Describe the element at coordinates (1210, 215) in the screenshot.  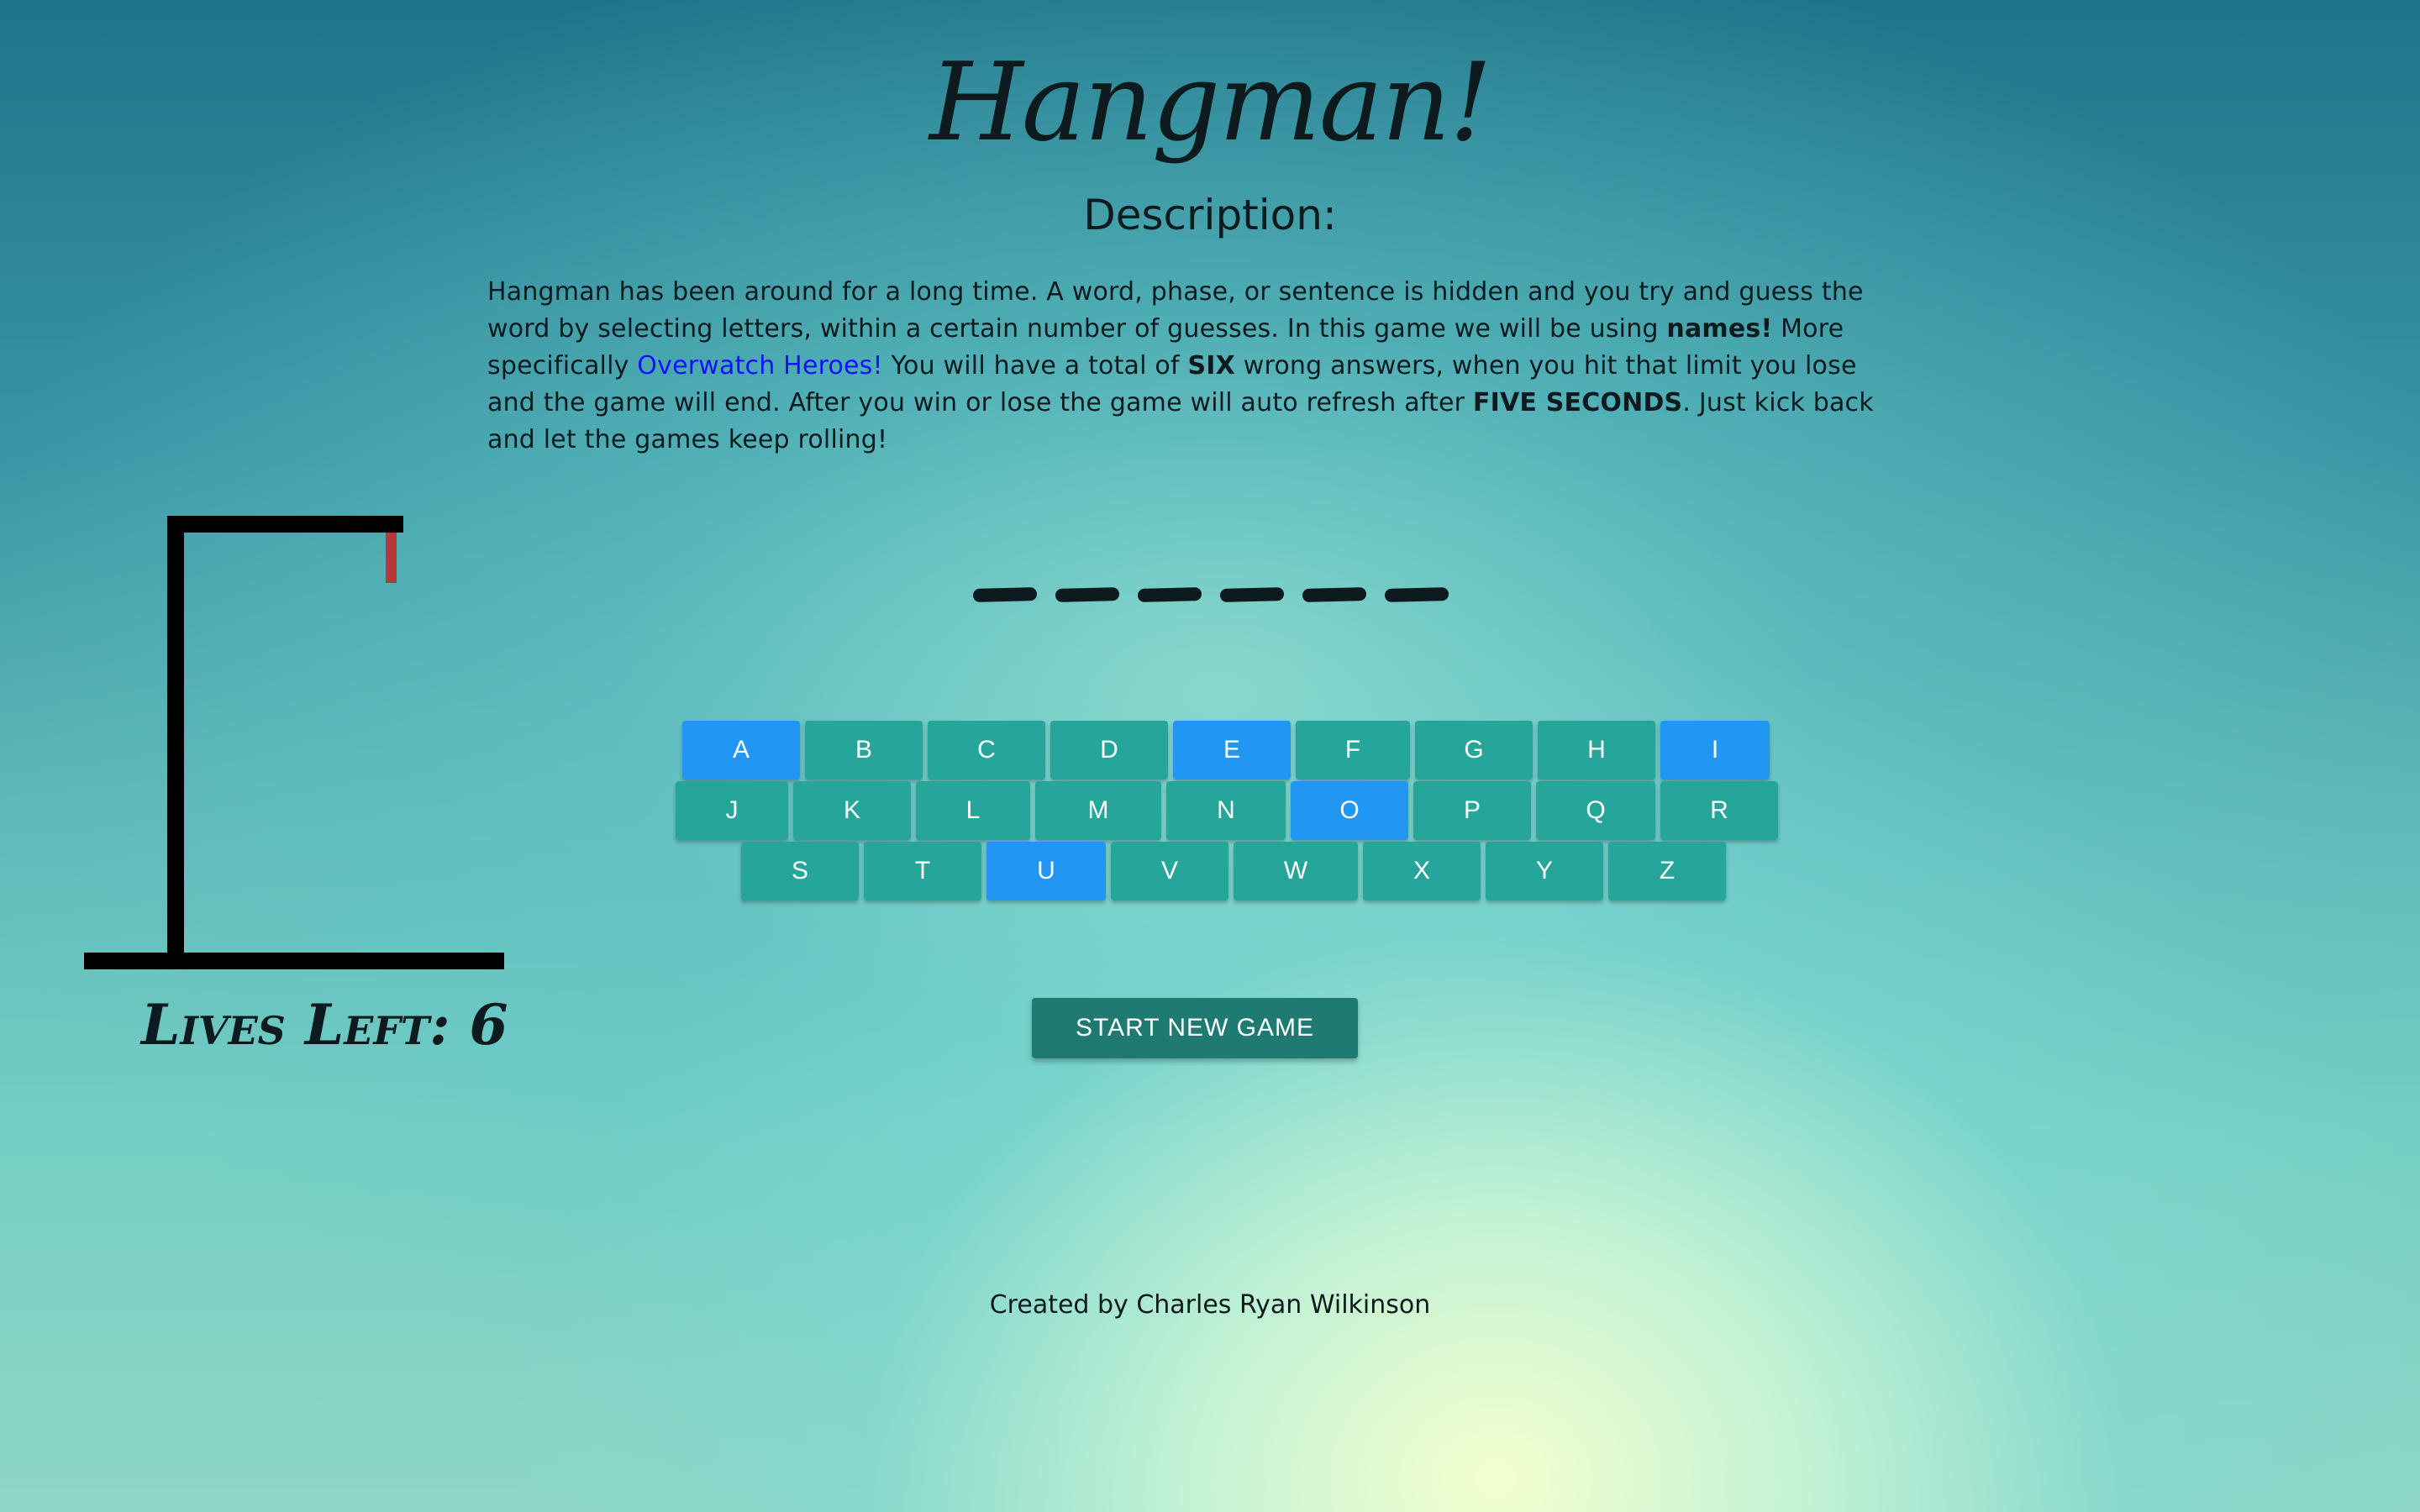
I see `description-heading: Description:` at that location.